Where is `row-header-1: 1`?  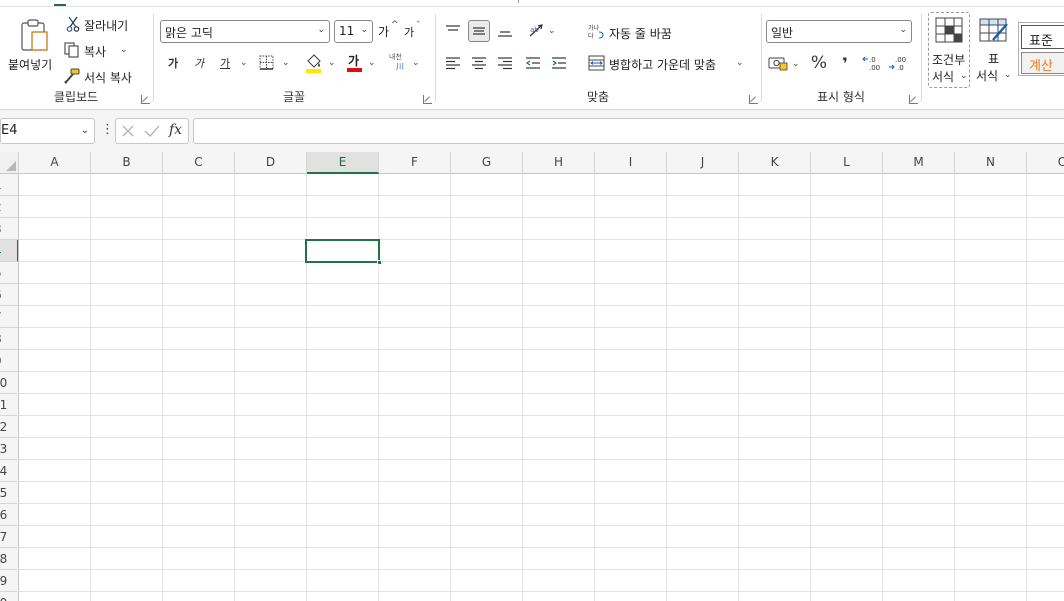
row-header-1: 1 is located at coordinates (9, 185).